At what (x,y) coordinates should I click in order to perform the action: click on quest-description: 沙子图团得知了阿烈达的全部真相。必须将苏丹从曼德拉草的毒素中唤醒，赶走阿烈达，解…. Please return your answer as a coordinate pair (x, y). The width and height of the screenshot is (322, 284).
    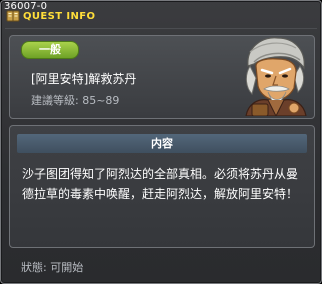
    Looking at the image, I should click on (160, 184).